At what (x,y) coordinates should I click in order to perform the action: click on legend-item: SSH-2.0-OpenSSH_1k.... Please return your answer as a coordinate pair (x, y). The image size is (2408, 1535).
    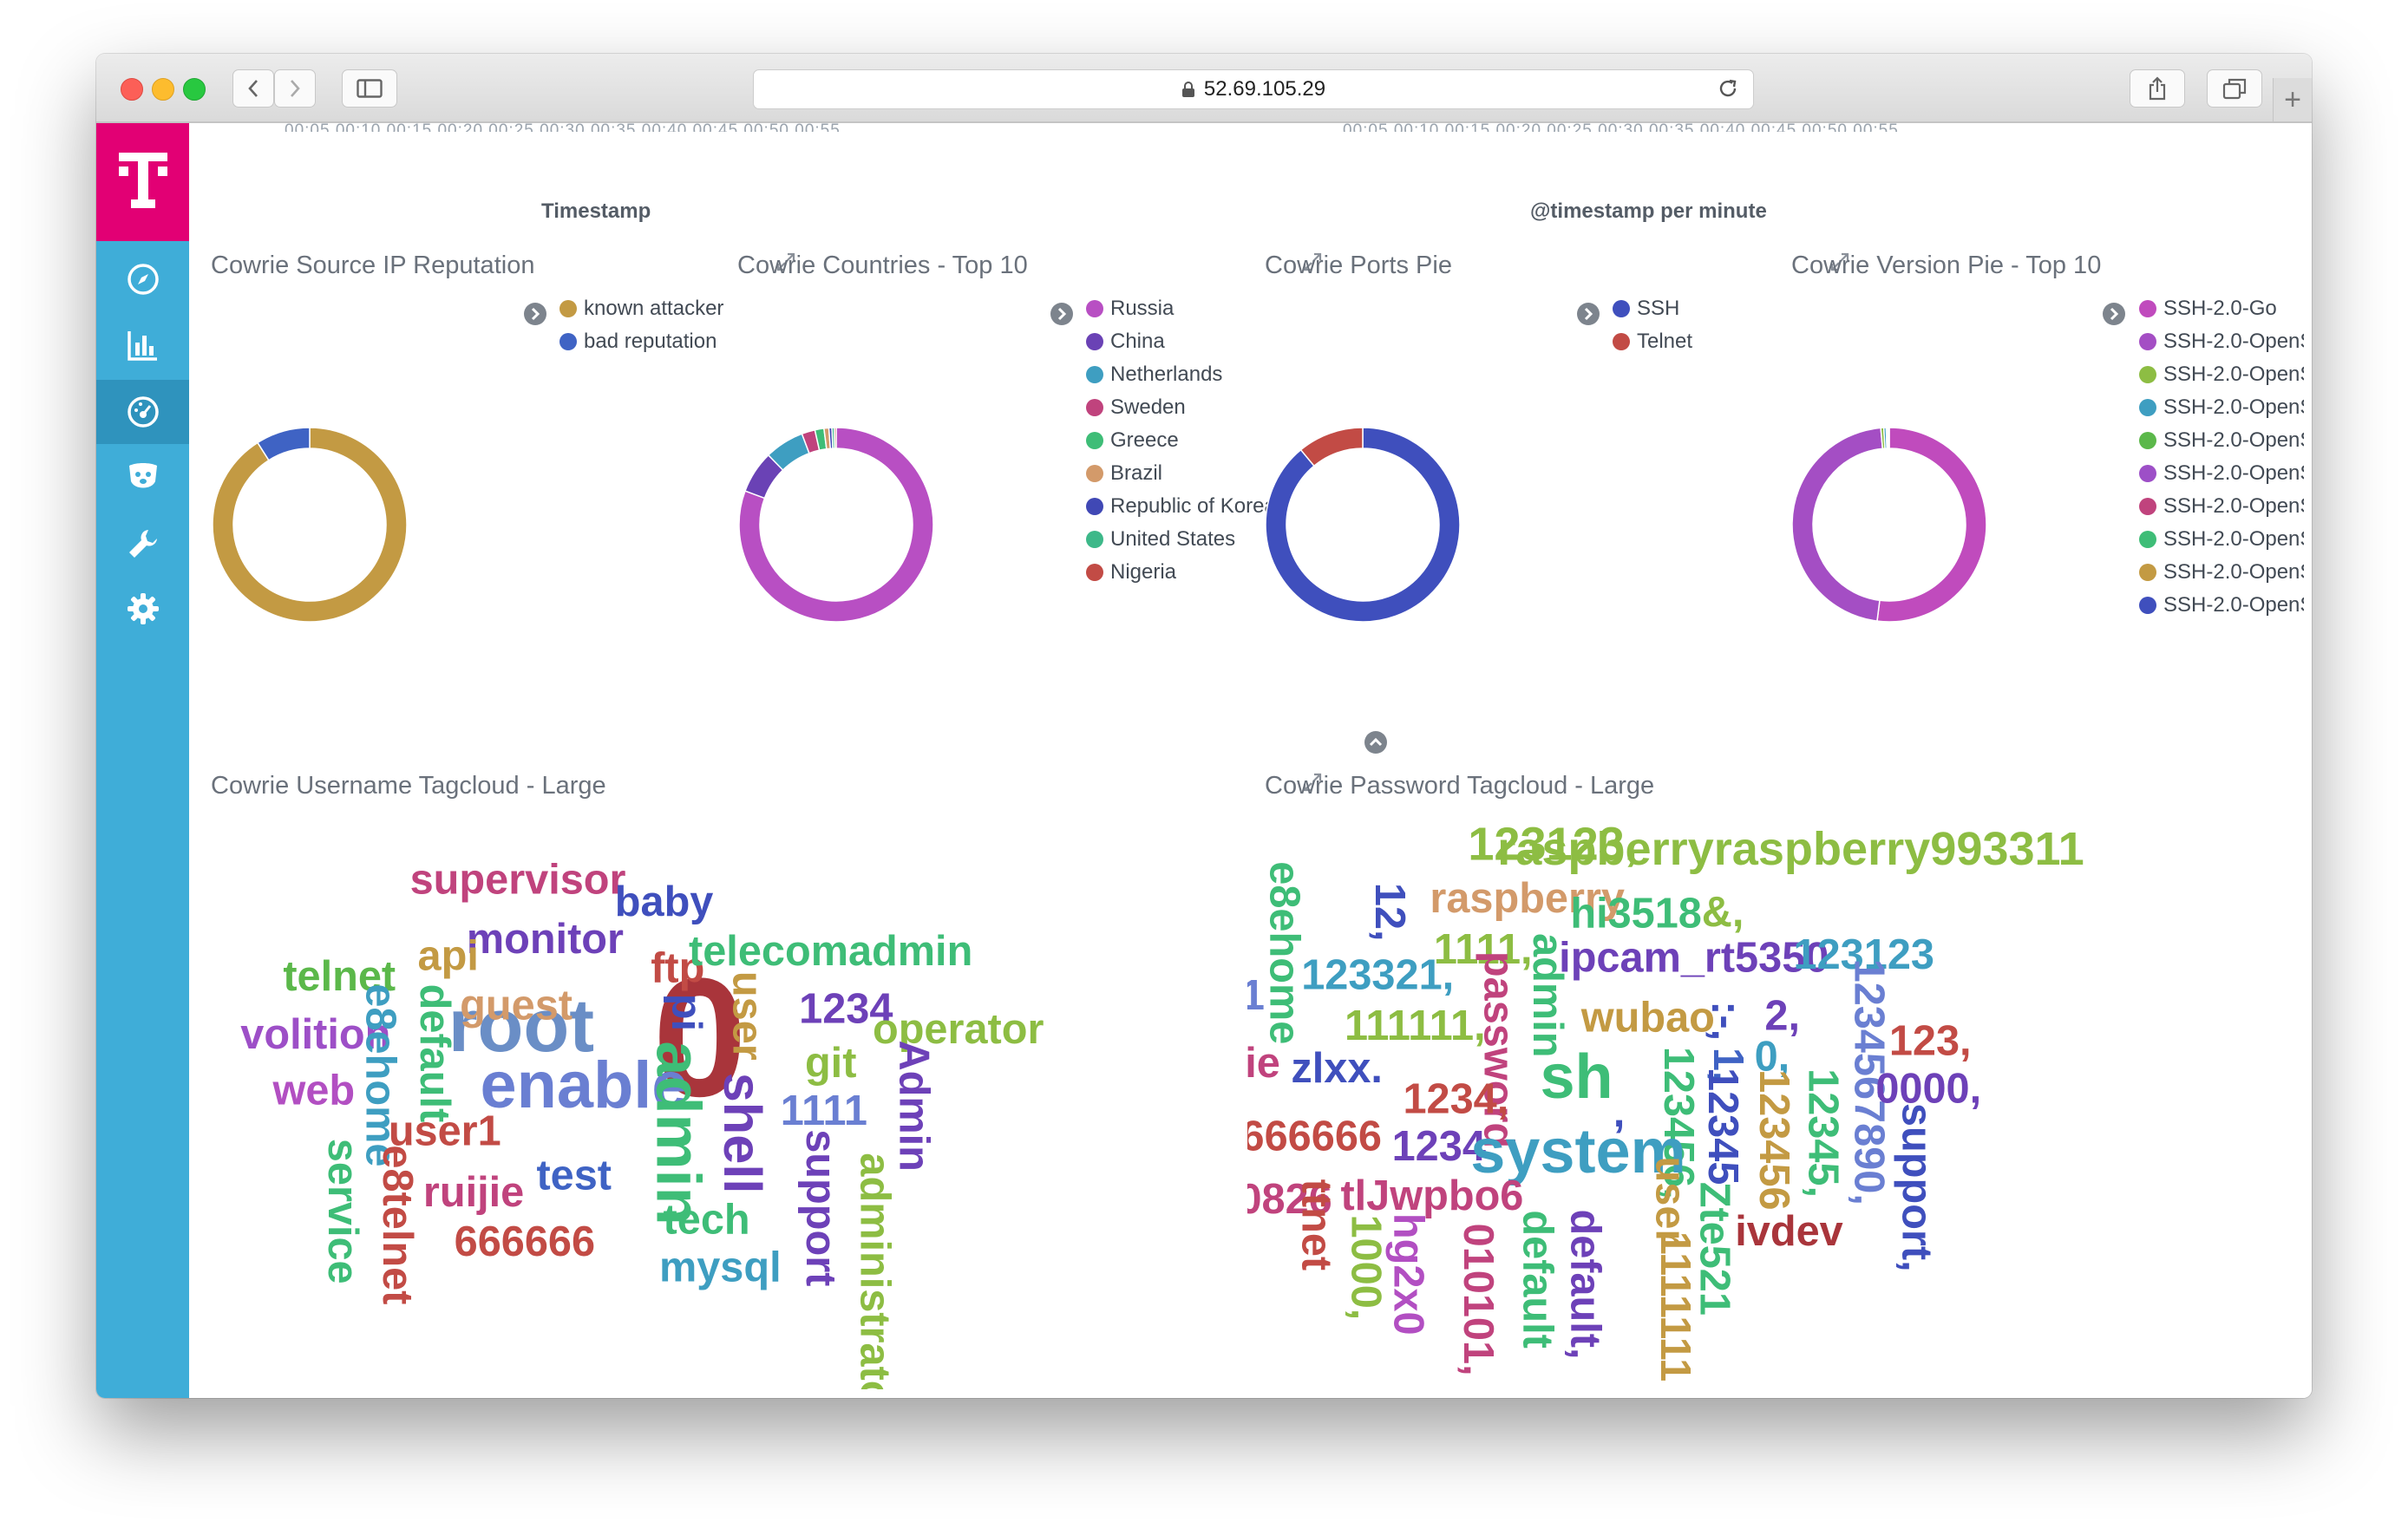
    Looking at the image, I should click on (2221, 605).